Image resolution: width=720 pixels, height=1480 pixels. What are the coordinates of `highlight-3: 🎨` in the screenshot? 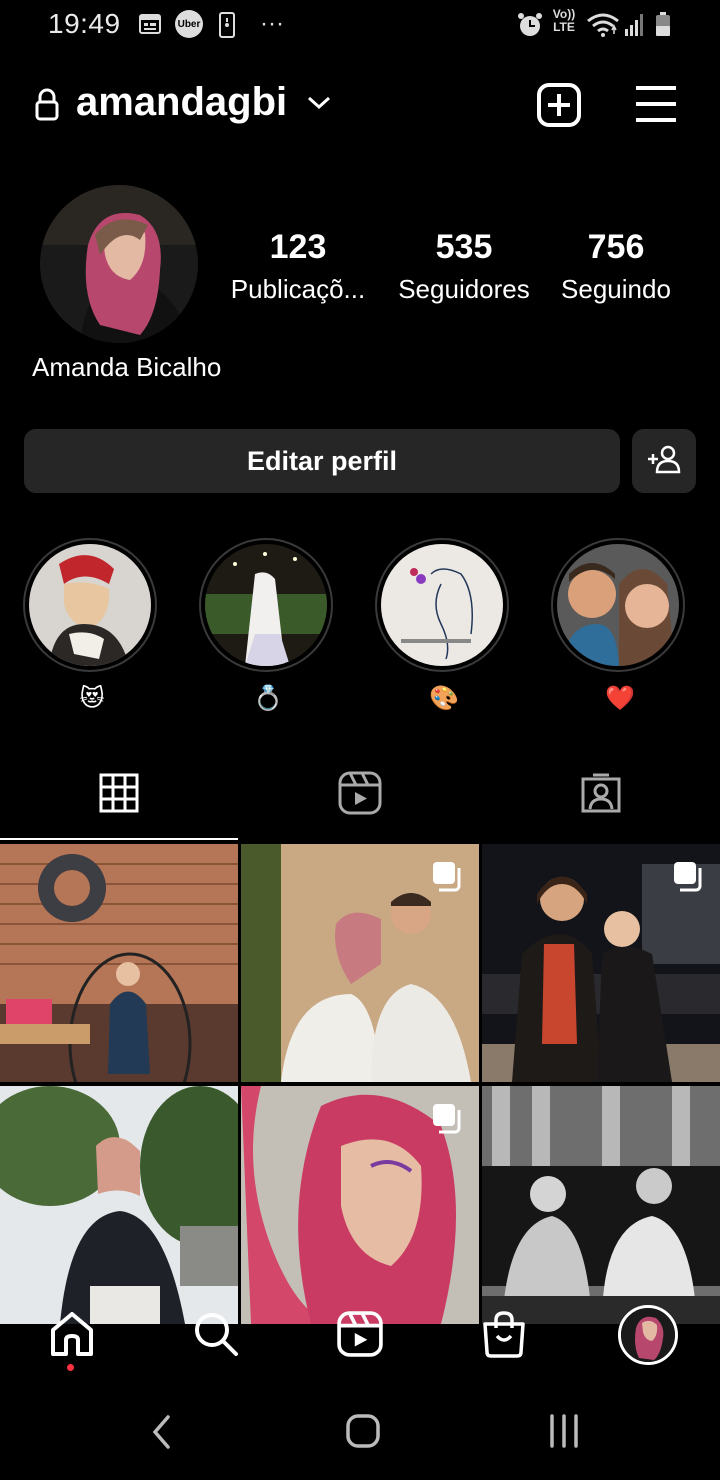 It's located at (444, 625).